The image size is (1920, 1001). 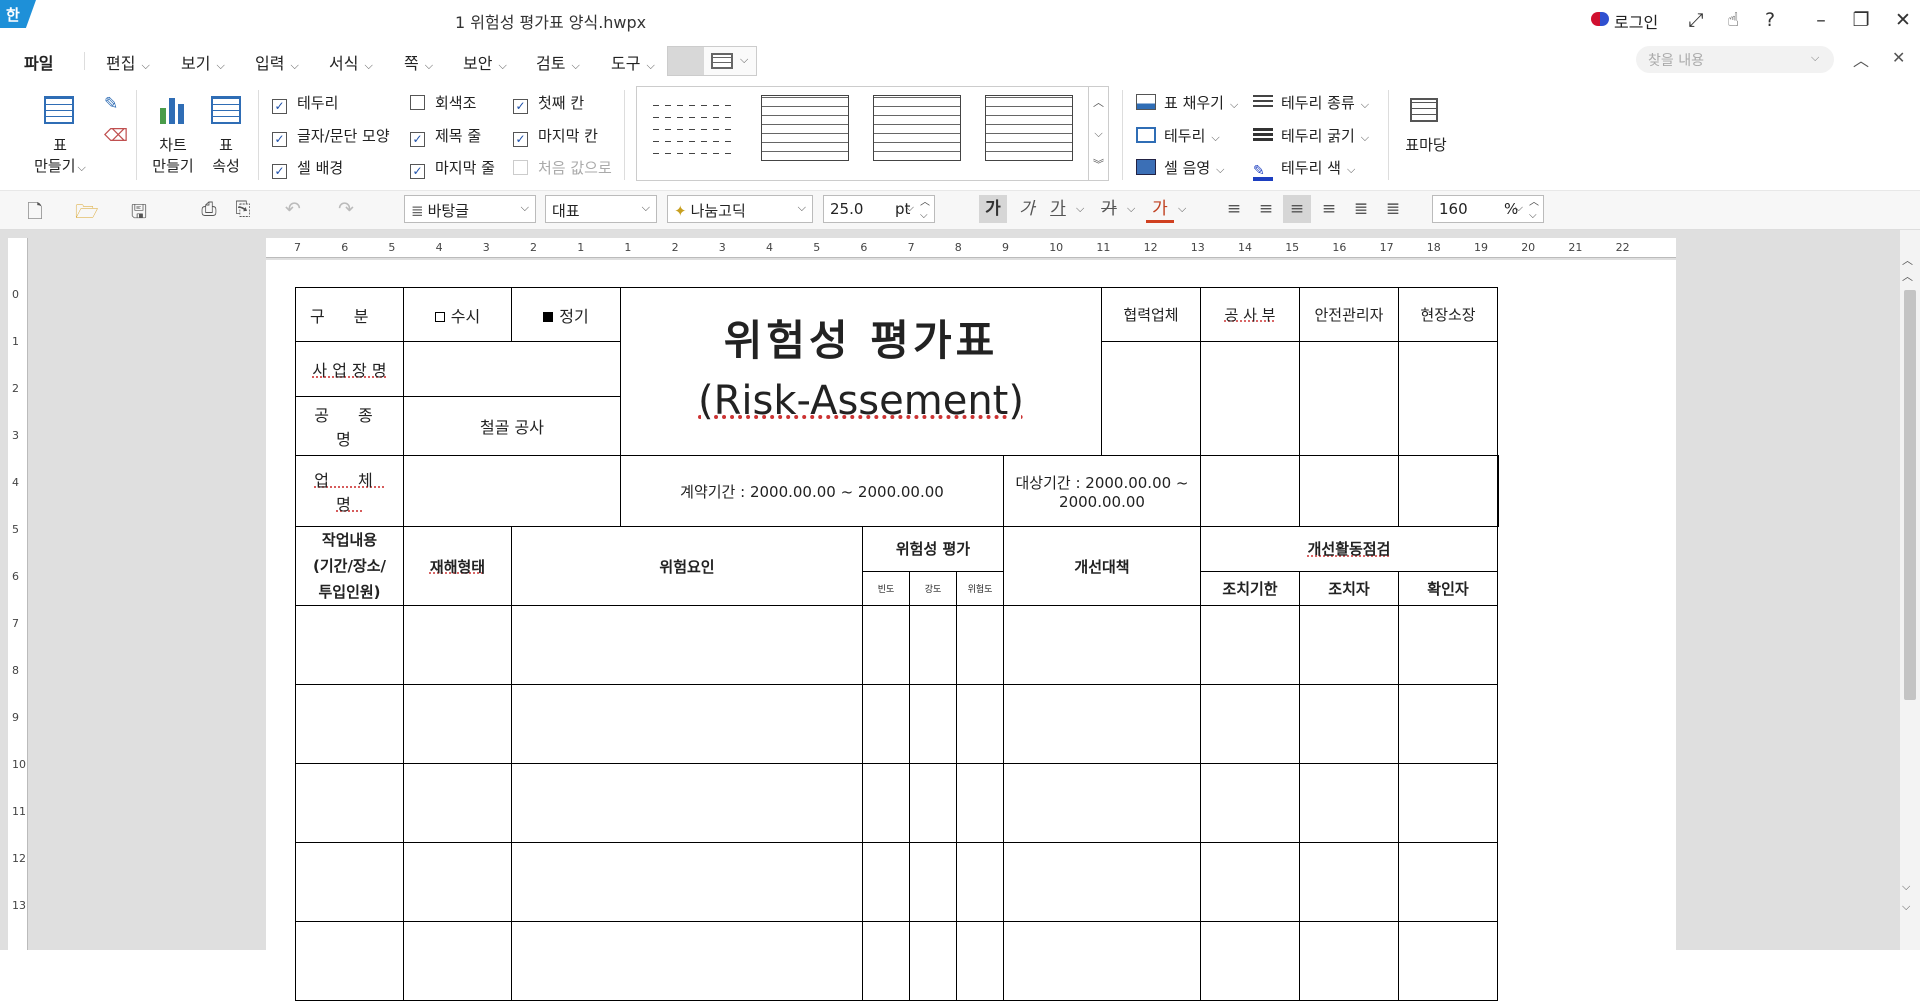 I want to click on chevron-down-icon: ⌵, so click(x=744, y=60).